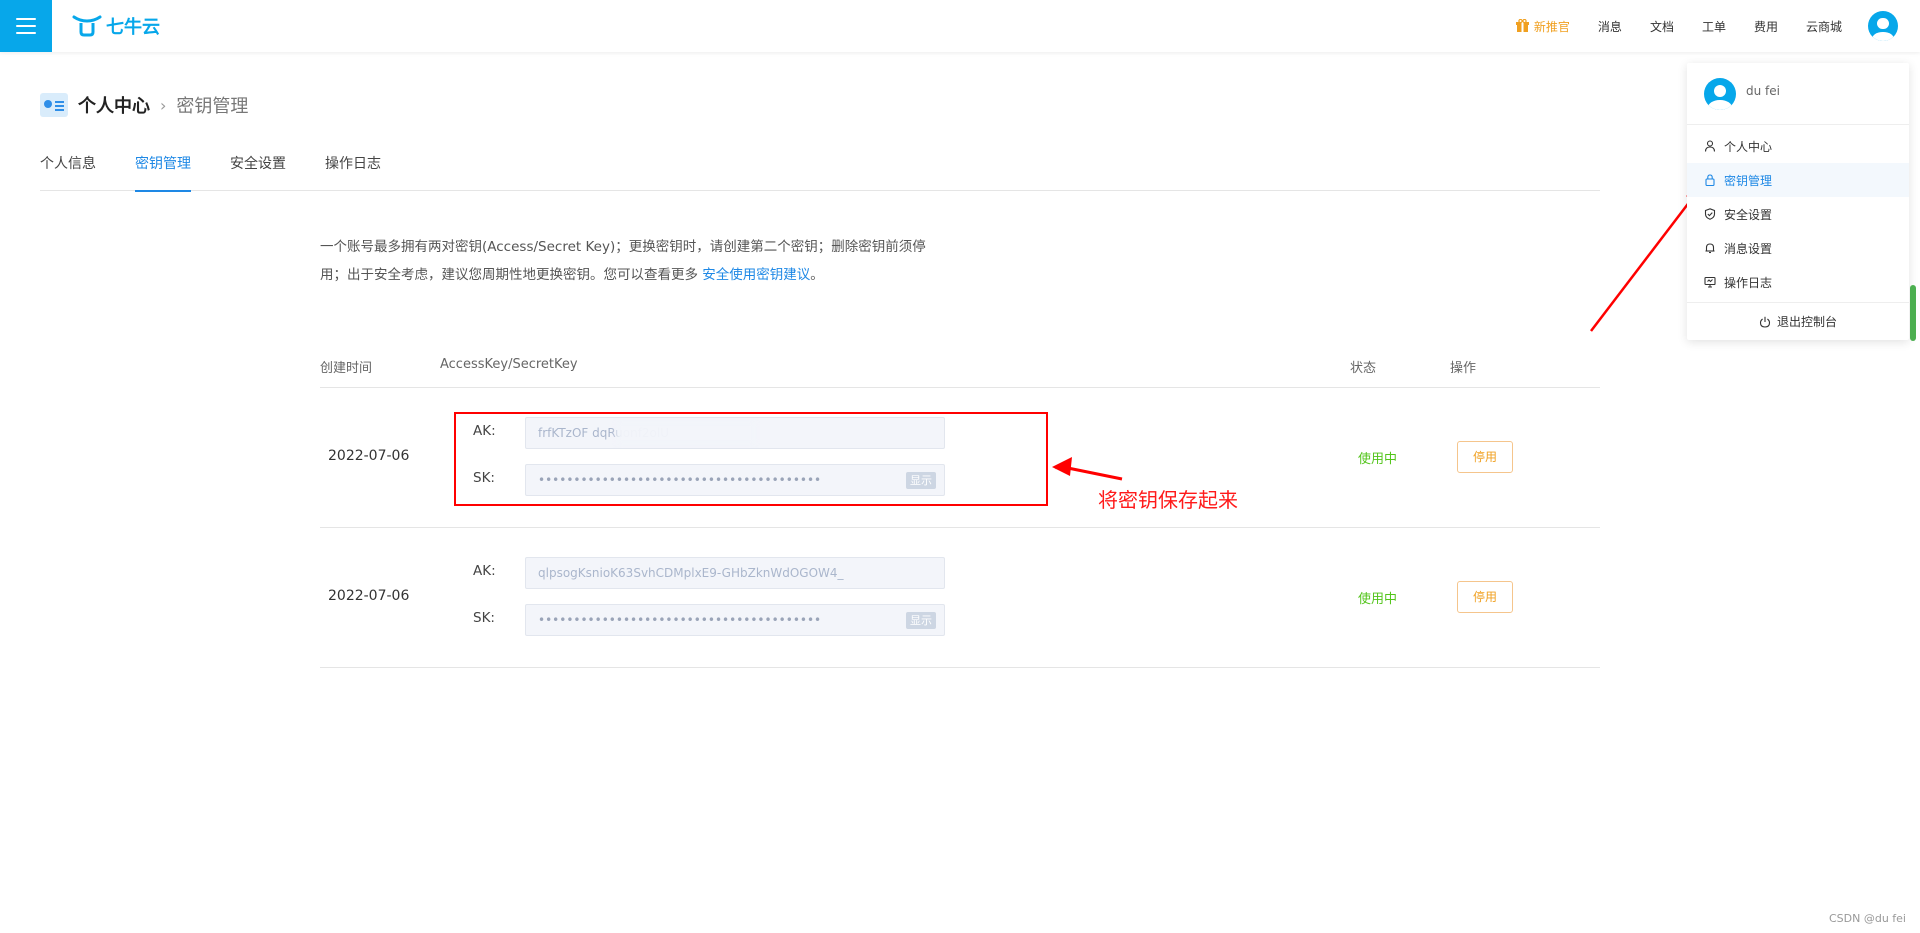 This screenshot has height=933, width=1920. Describe the element at coordinates (1798, 180) in the screenshot. I see `dropdown-item-key-management: 密钥管理` at that location.